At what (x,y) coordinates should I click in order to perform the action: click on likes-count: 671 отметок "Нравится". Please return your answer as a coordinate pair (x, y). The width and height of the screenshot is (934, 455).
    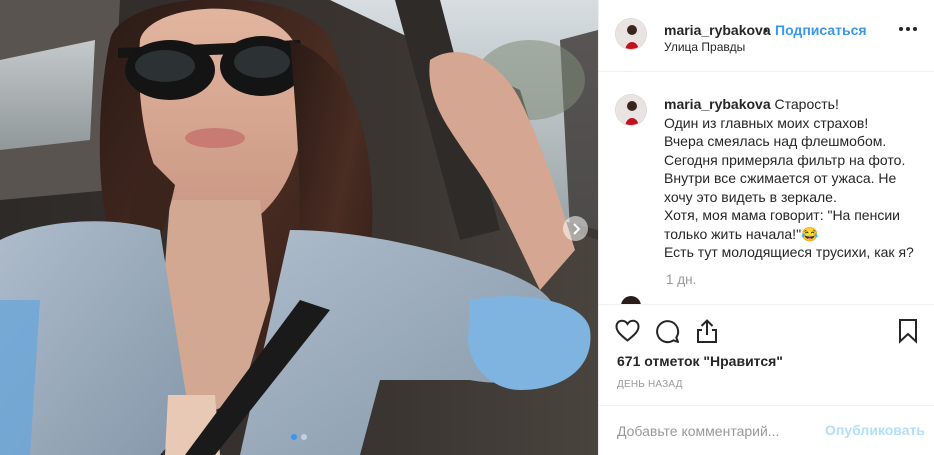
    Looking at the image, I should click on (700, 361).